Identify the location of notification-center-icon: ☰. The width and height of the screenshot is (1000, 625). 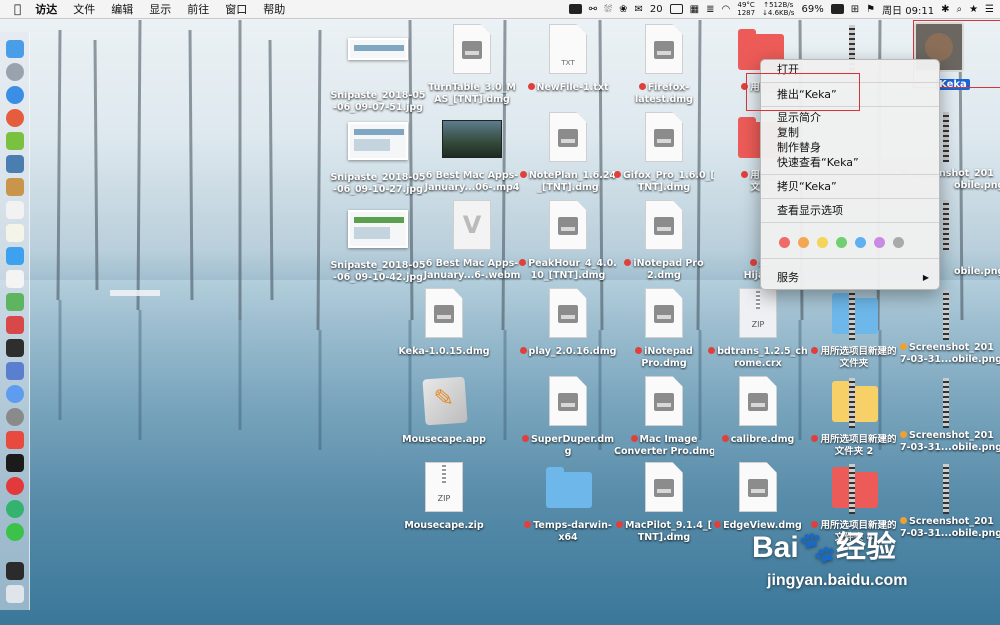
(989, 9).